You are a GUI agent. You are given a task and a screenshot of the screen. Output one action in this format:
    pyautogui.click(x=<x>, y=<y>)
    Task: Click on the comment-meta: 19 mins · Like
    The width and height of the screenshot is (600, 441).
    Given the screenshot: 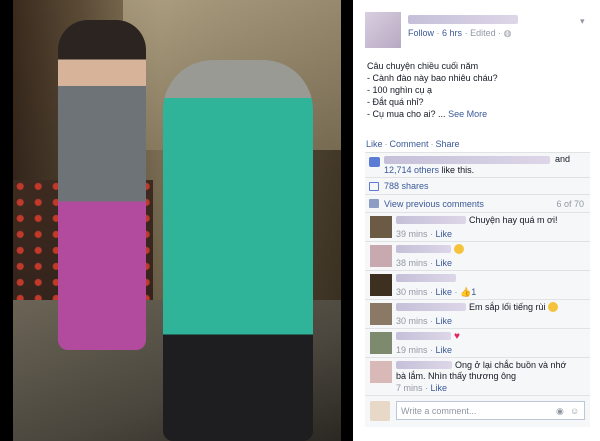 What is the action you would take?
    pyautogui.click(x=424, y=350)
    